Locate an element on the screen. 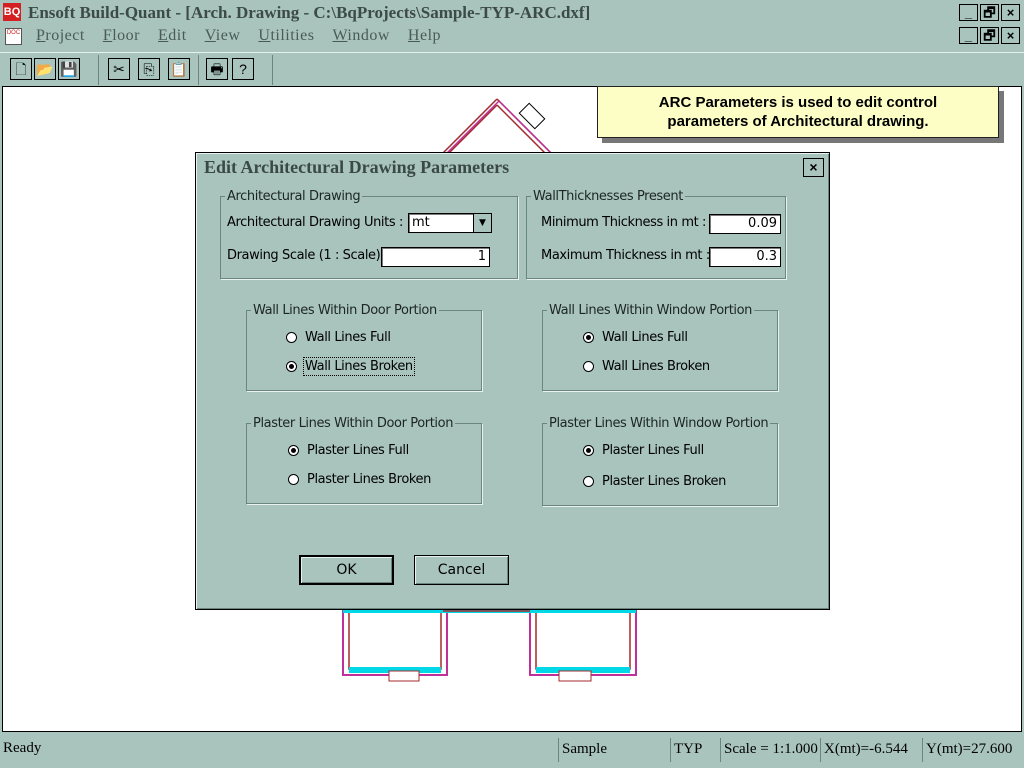 Image resolution: width=1024 pixels, height=768 pixels. wall-door-broken-option: Wall Lines Broken is located at coordinates (350, 366).